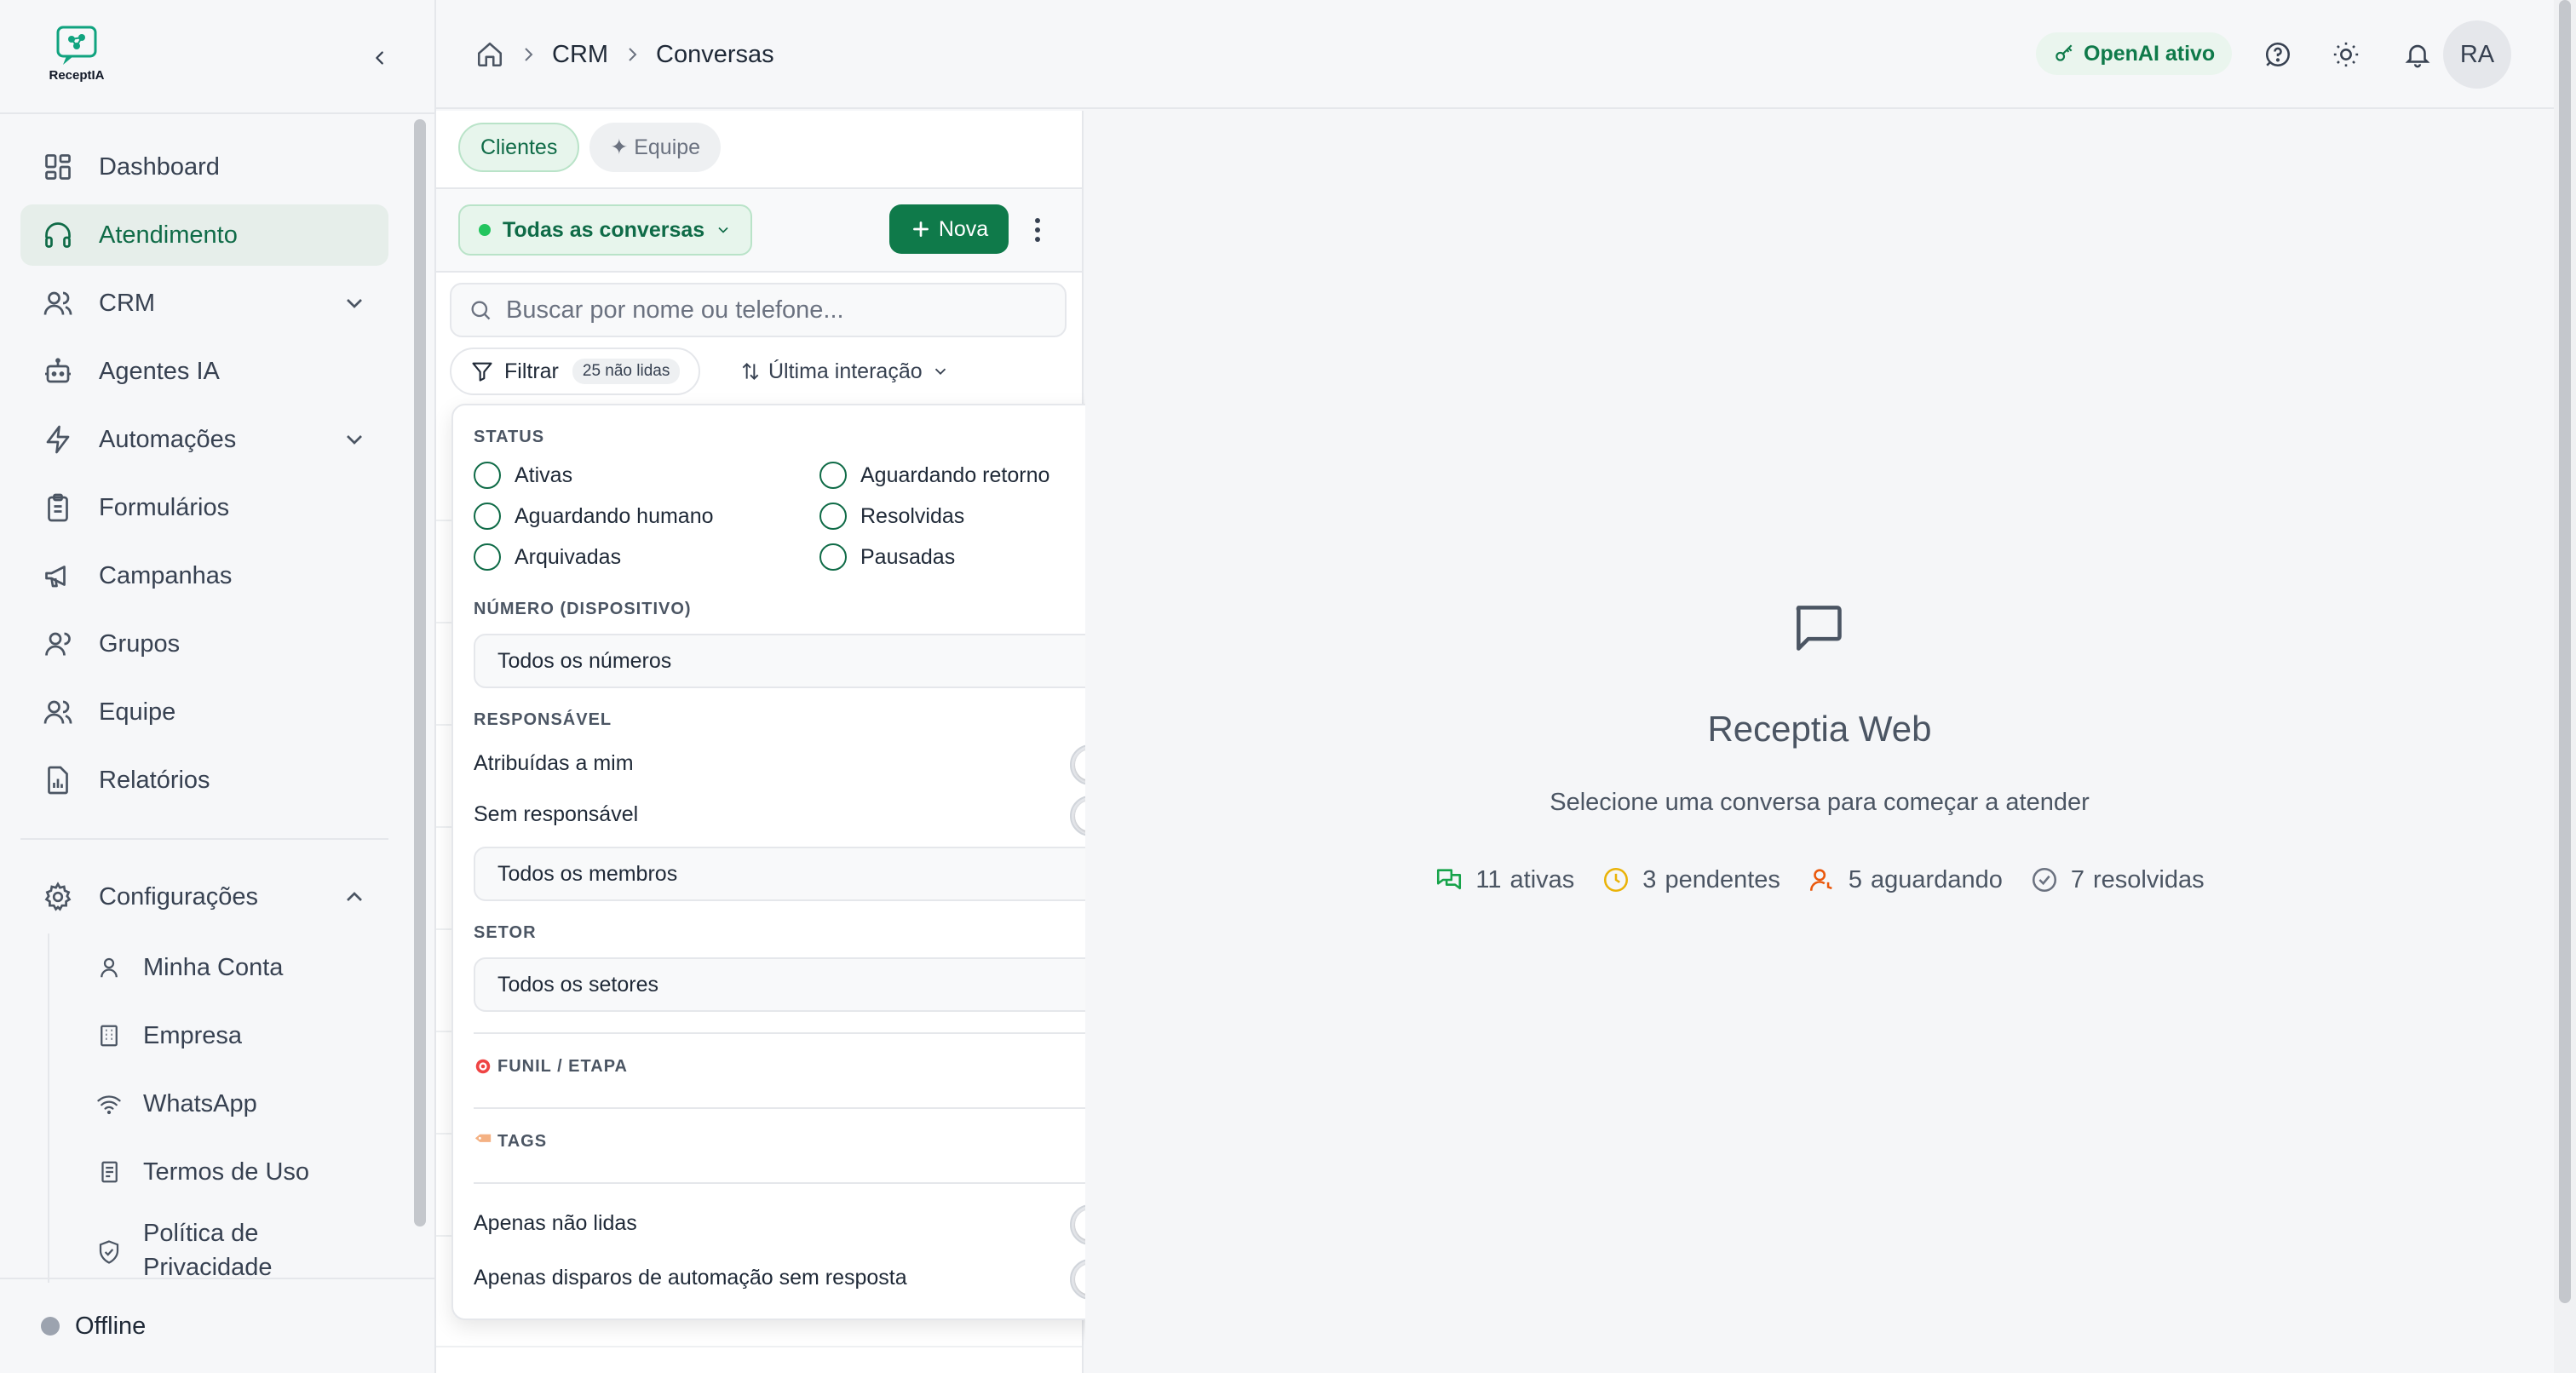 The image size is (2576, 1373). I want to click on divider, so click(810, 1033).